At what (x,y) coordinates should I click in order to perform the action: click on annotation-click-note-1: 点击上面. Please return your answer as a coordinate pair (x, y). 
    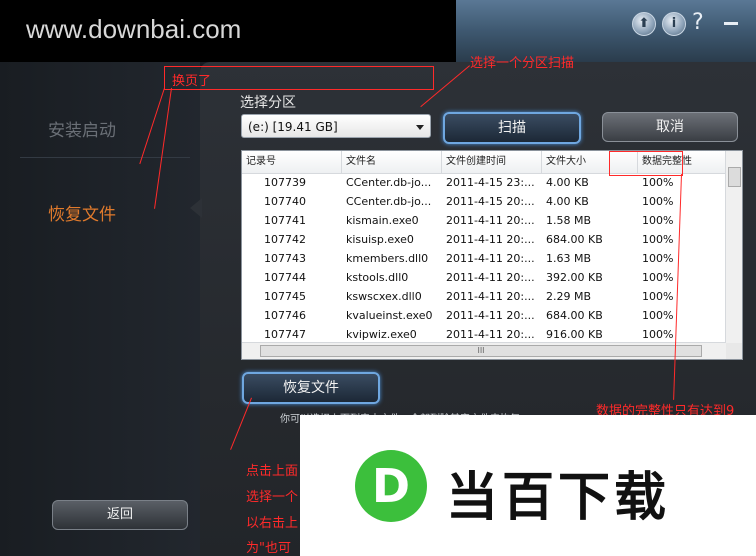
    Looking at the image, I should click on (272, 471).